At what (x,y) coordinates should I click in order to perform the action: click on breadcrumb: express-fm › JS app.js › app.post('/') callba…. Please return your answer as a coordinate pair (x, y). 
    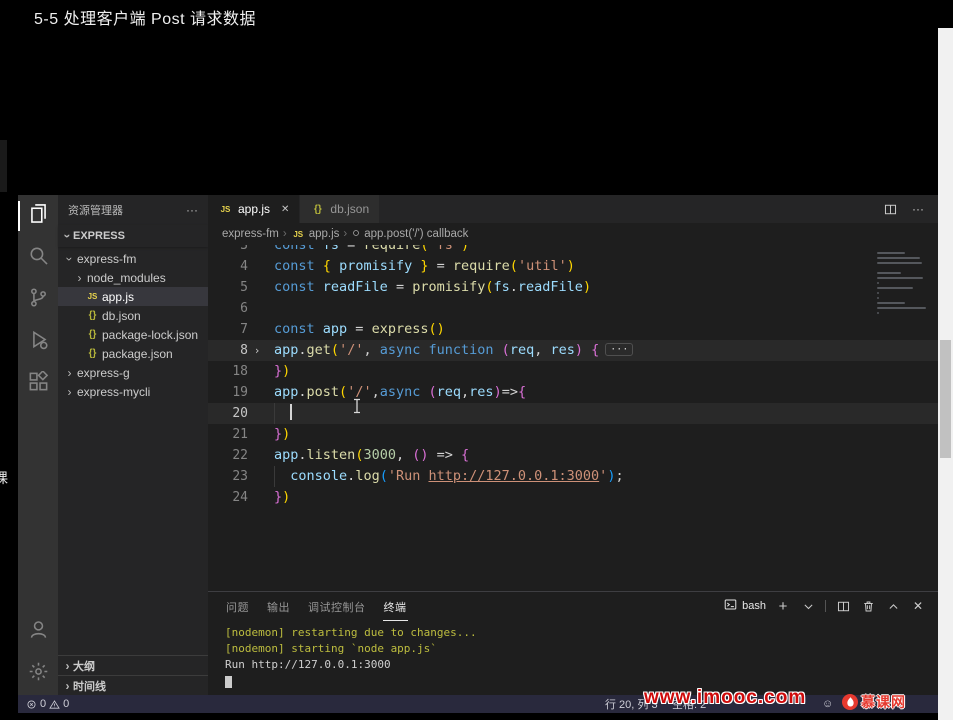
    Looking at the image, I should click on (573, 234).